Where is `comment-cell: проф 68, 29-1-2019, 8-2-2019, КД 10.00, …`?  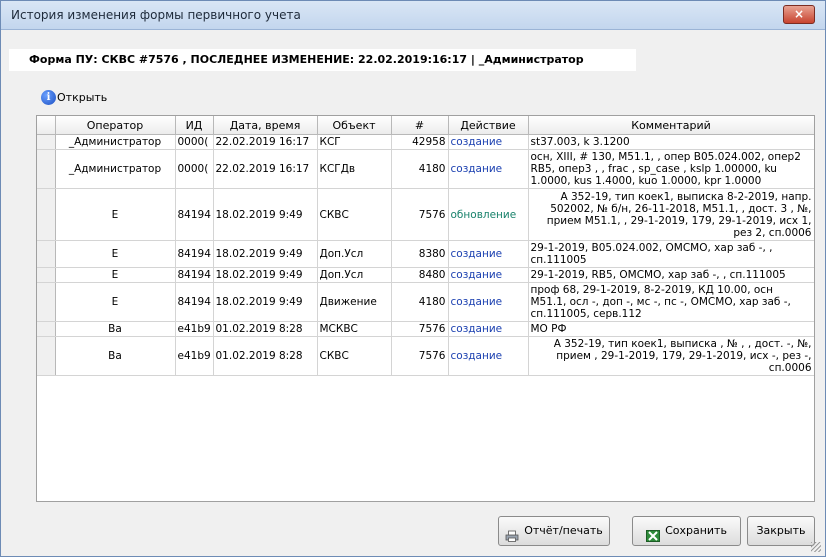
comment-cell: проф 68, 29-1-2019, 8-2-2019, КД 10.00, … is located at coordinates (671, 302).